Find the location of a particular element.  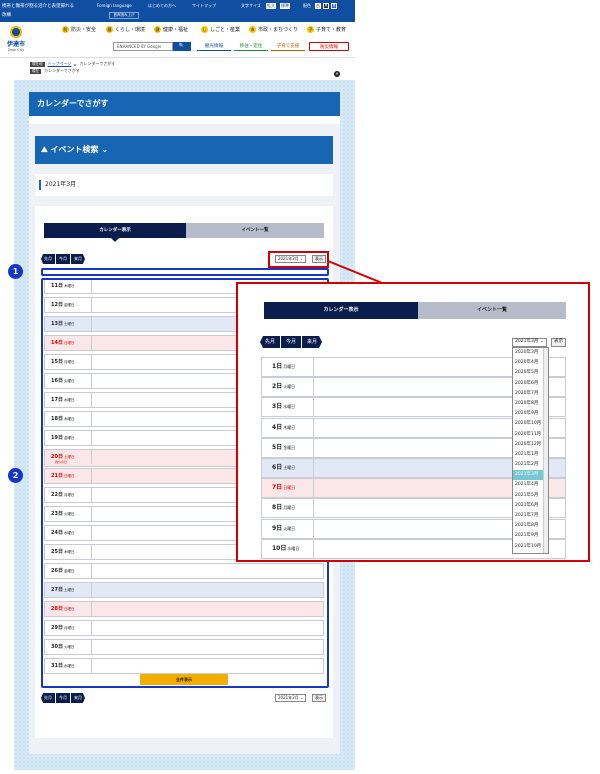

link-beginners: はじめての方へ is located at coordinates (162, 6).